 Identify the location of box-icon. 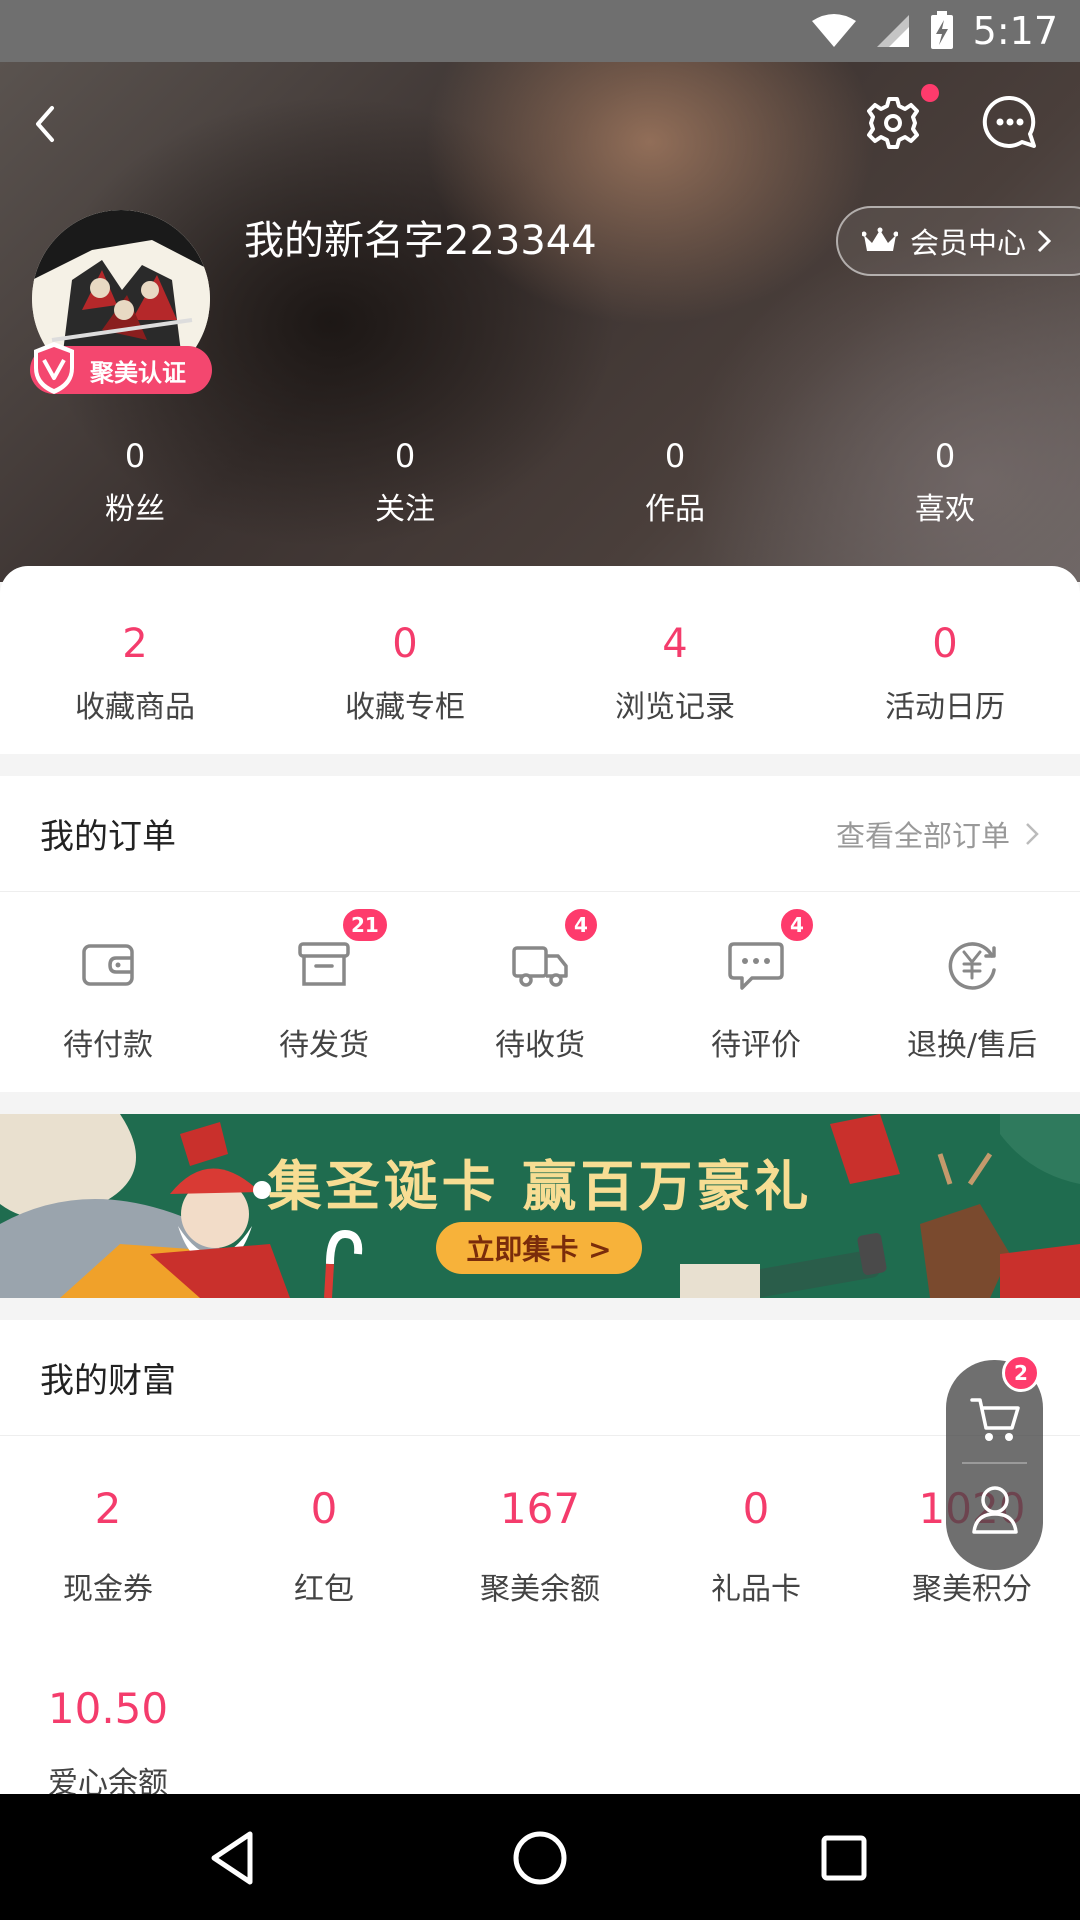
(324, 964).